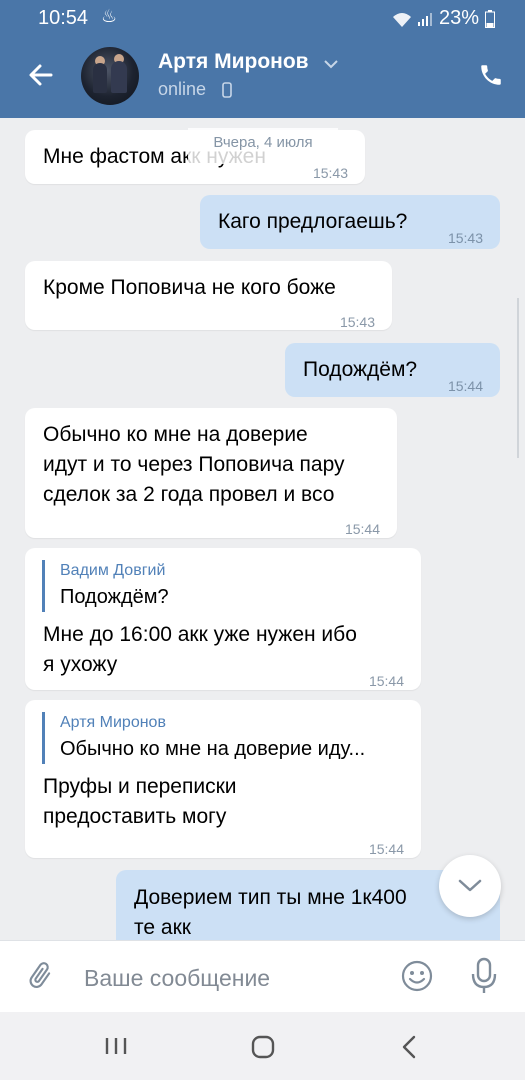 The image size is (525, 1080). I want to click on message-line: идут и то через Поповича пару, so click(194, 464).